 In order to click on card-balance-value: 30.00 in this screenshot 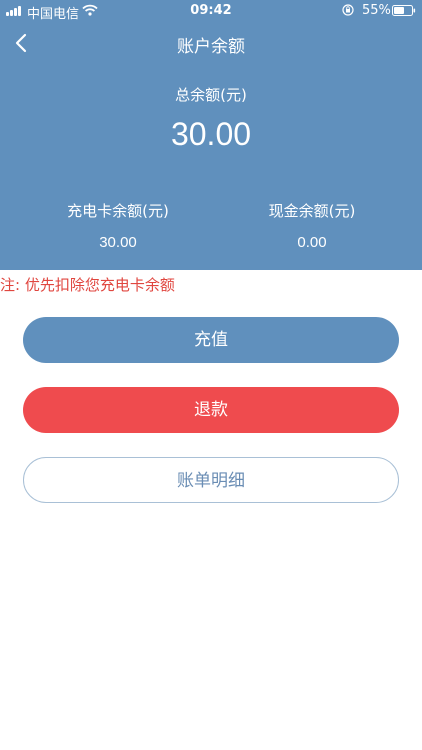, I will do `click(118, 242)`.